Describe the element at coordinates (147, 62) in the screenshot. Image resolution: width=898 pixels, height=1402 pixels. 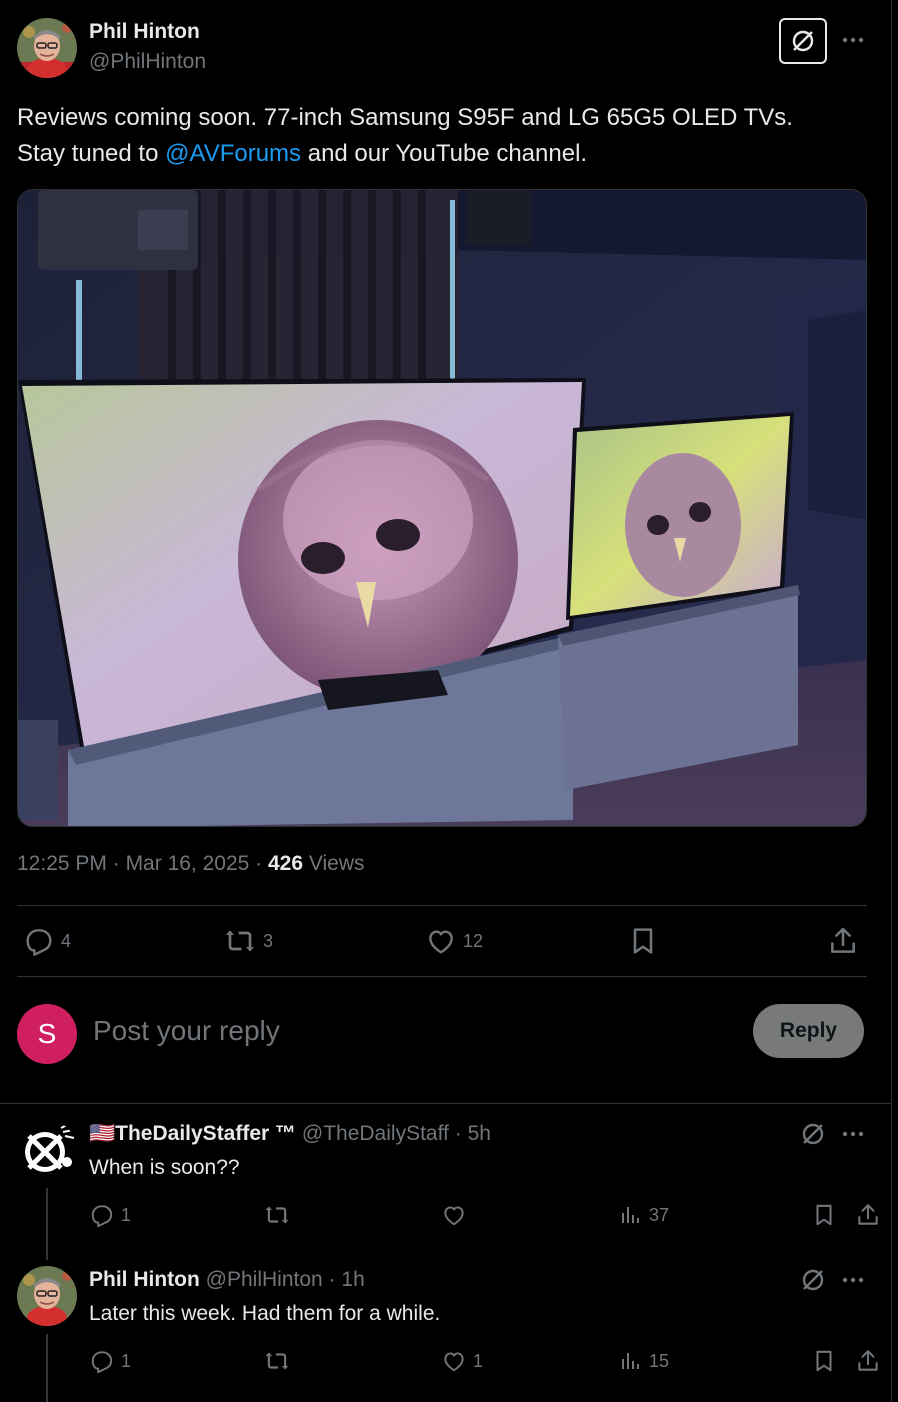
I see `author-handle: @PhilHinton` at that location.